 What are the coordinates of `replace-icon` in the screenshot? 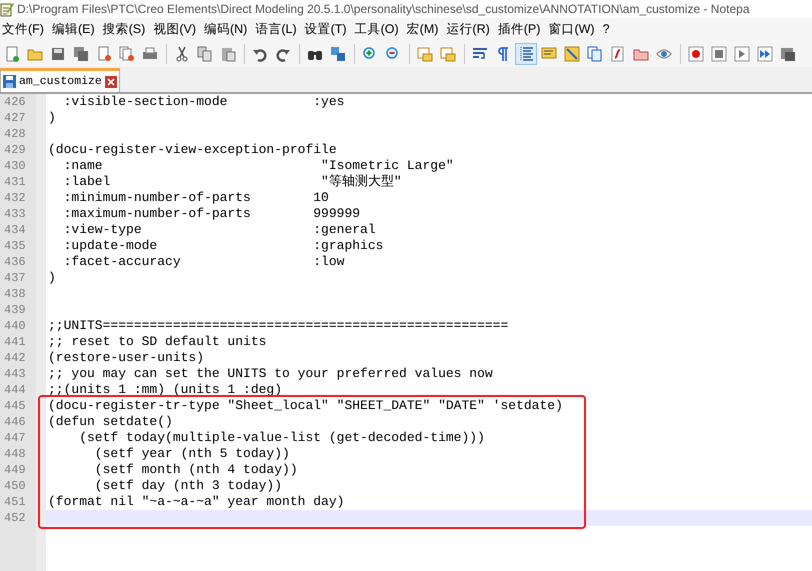 It's located at (338, 54).